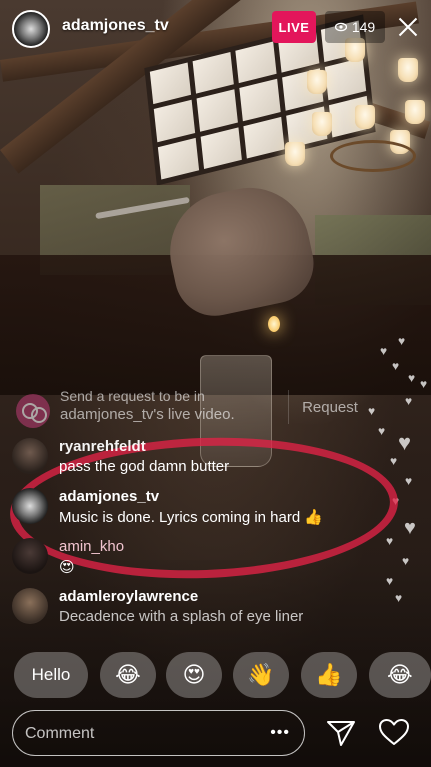  What do you see at coordinates (340, 27) in the screenshot?
I see `eye-icon` at bounding box center [340, 27].